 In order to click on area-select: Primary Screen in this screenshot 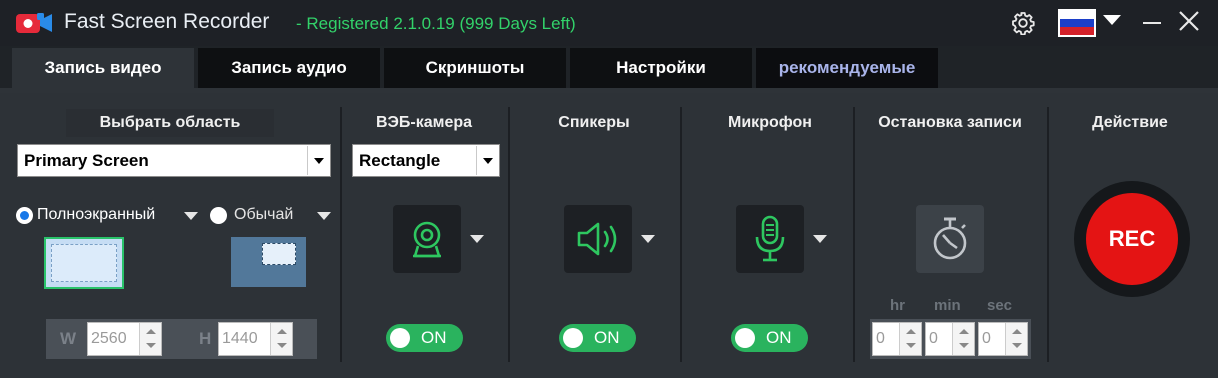, I will do `click(174, 160)`.